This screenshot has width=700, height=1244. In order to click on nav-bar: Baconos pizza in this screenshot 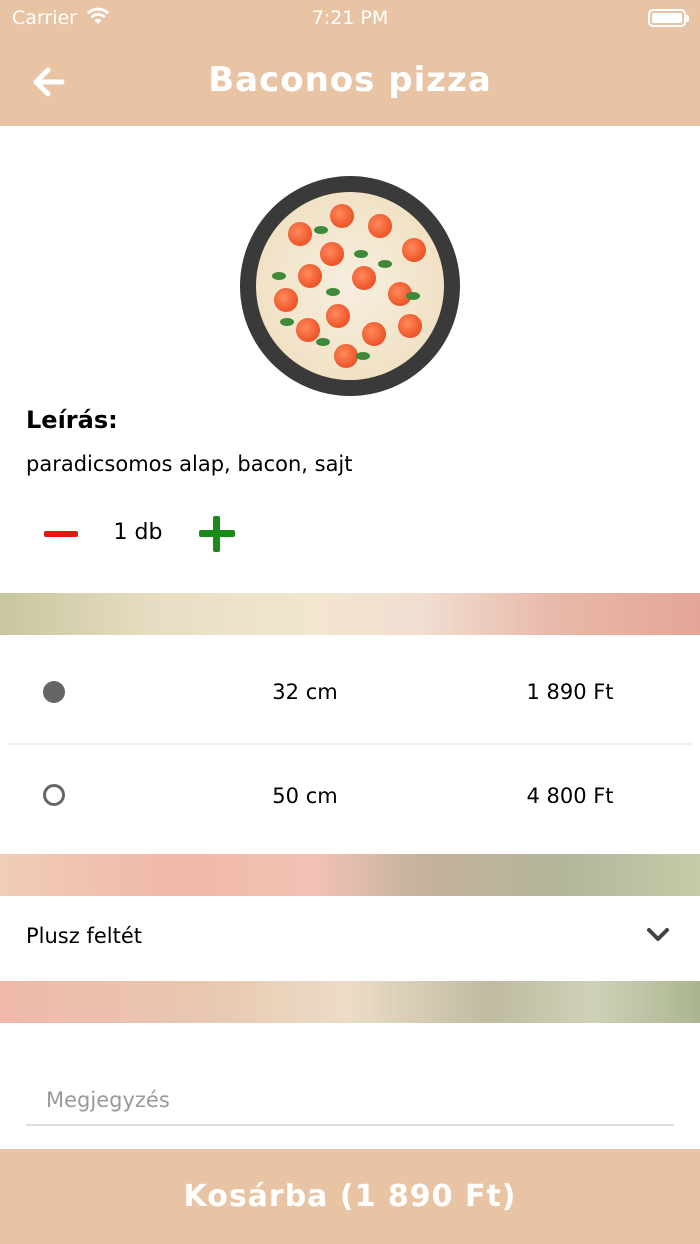, I will do `click(350, 81)`.